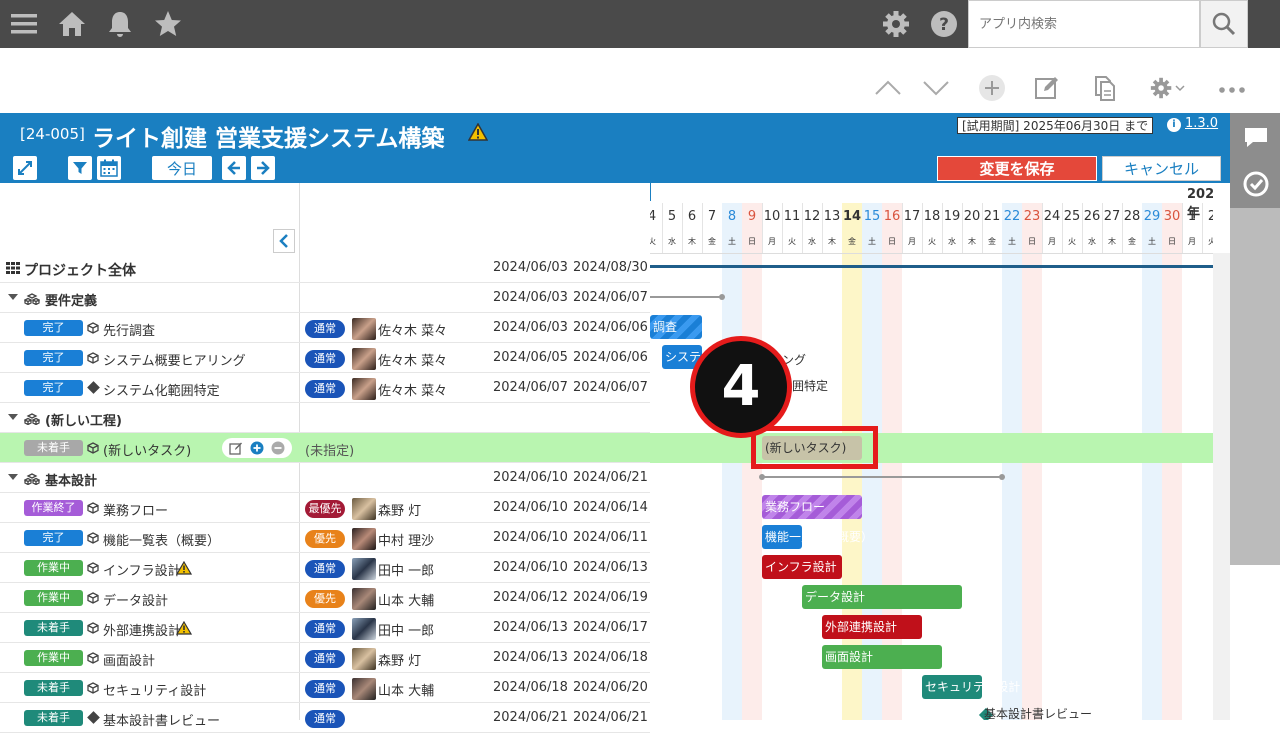 The image size is (1280, 733). What do you see at coordinates (931, 266) in the screenshot?
I see `project-summary-bar` at bounding box center [931, 266].